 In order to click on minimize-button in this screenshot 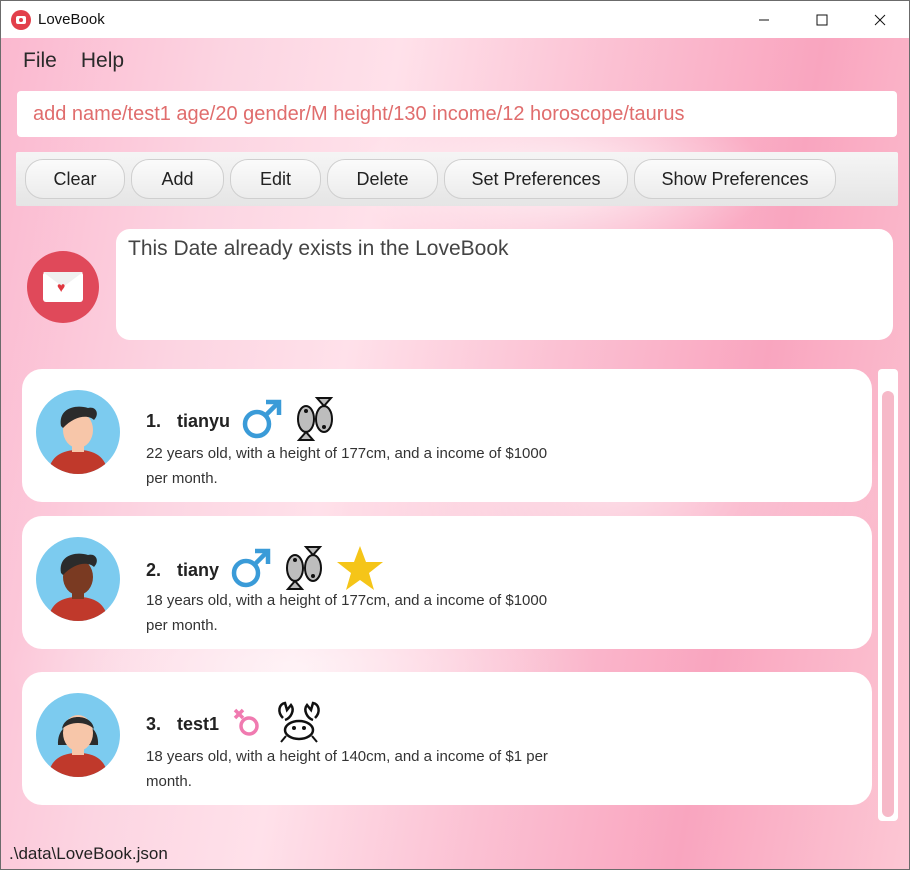, I will do `click(764, 19)`.